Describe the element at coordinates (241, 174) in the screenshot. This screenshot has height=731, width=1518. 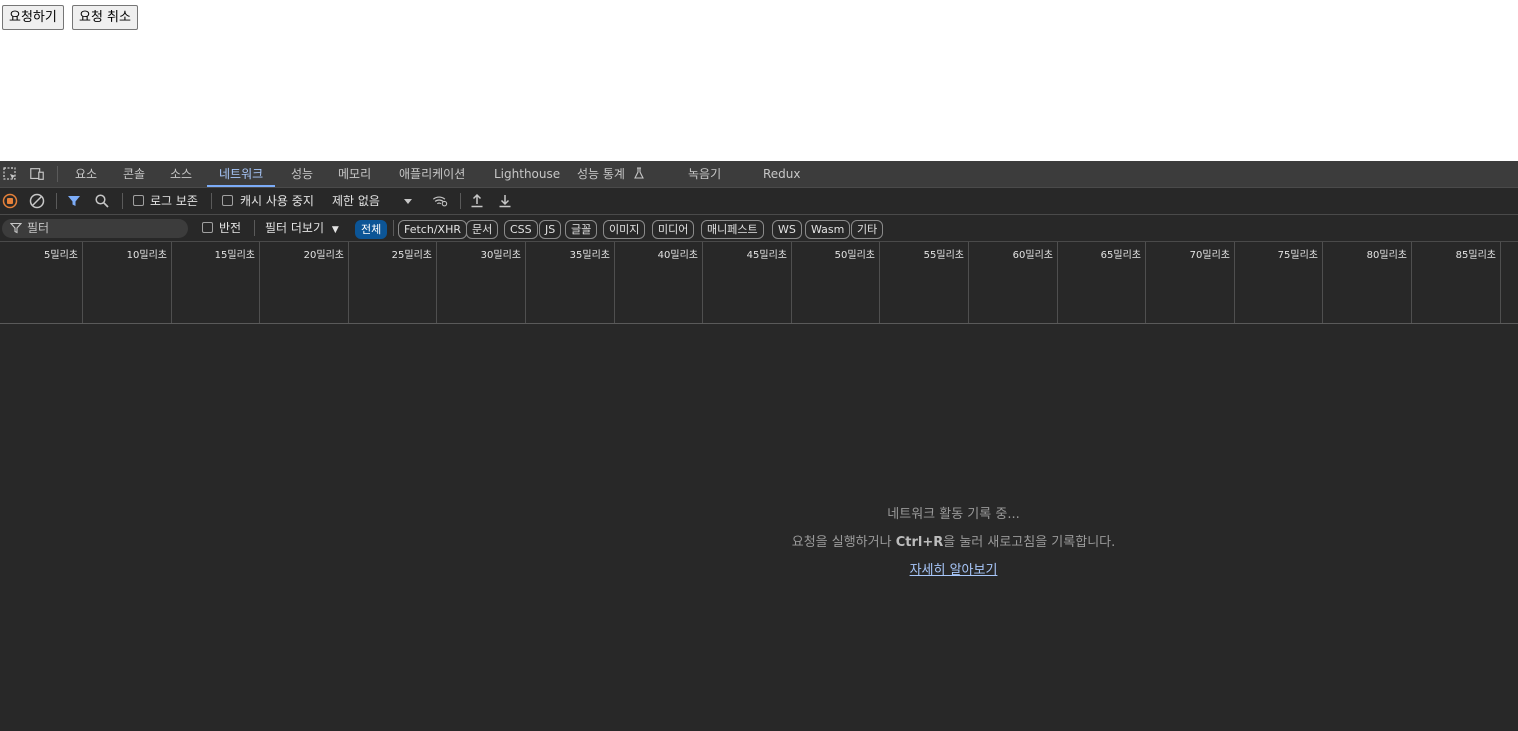
I see `tab-network: 네트워크` at that location.